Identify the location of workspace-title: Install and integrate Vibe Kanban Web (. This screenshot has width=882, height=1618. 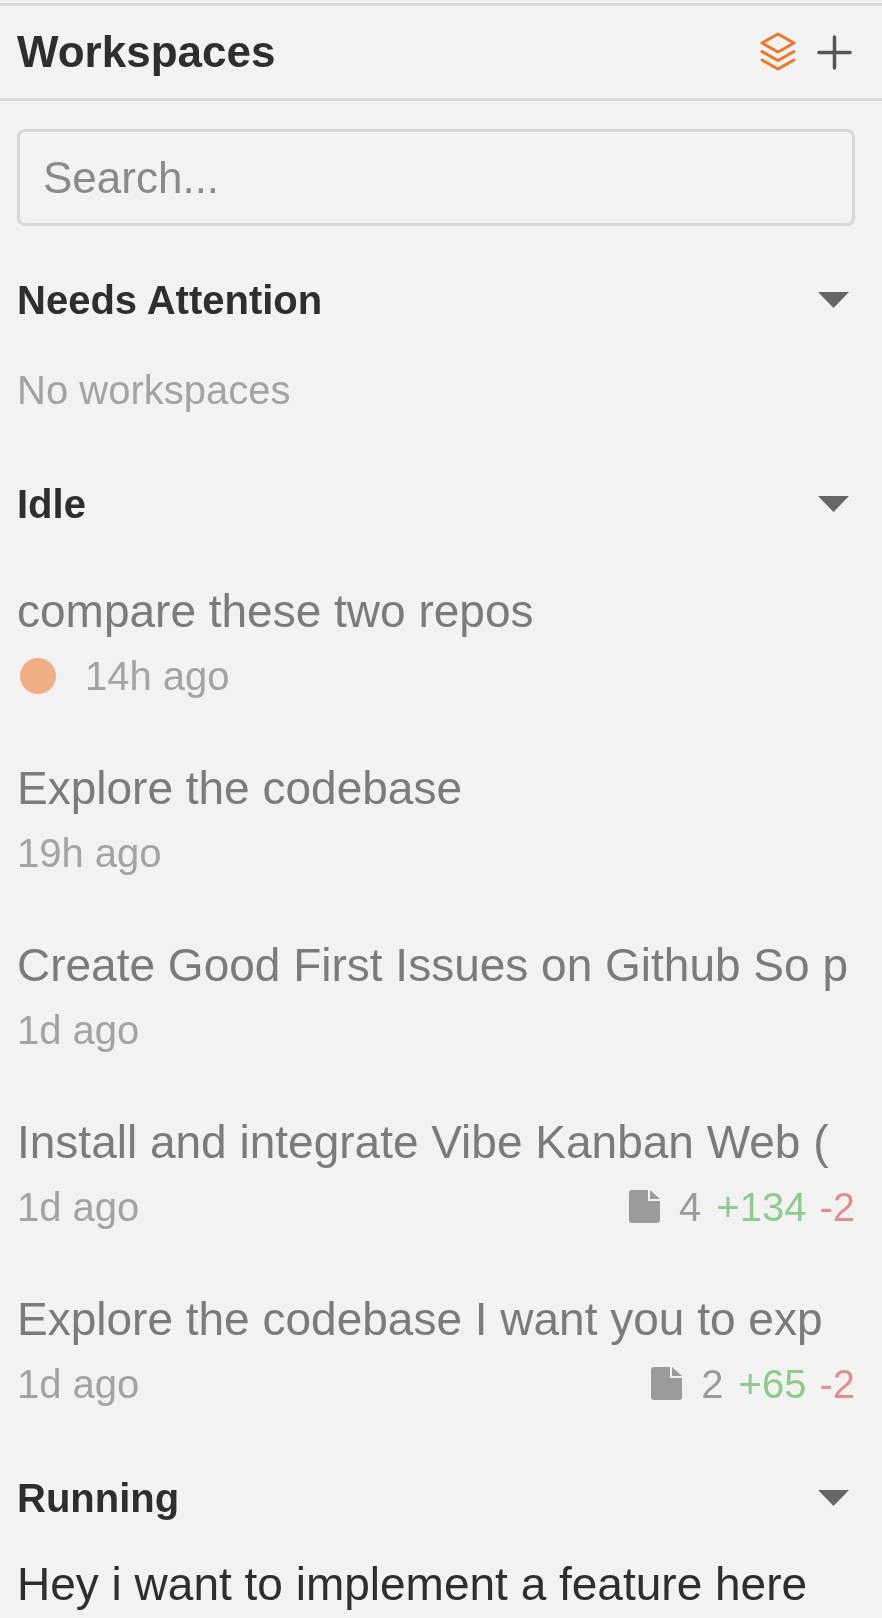
(423, 1141).